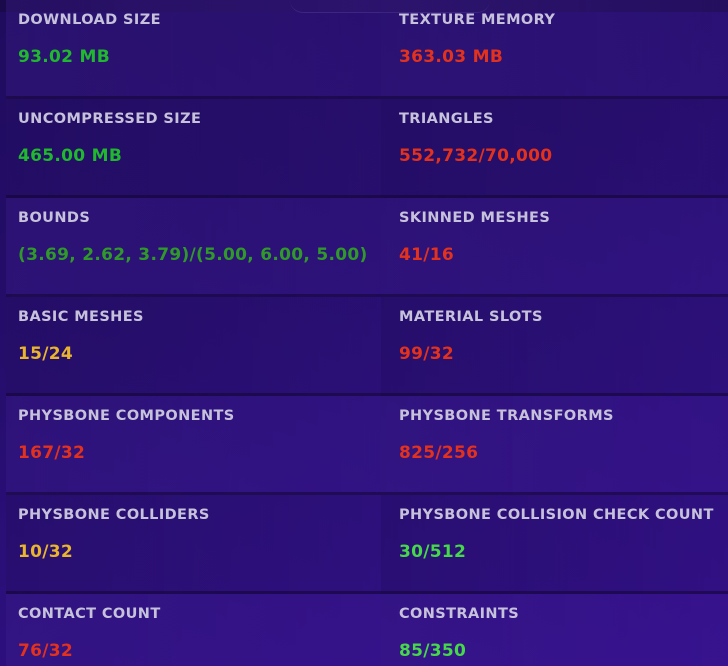 The image size is (728, 666). Describe the element at coordinates (89, 20) in the screenshot. I see `stat-label: DOWNLOAD SIZE` at that location.